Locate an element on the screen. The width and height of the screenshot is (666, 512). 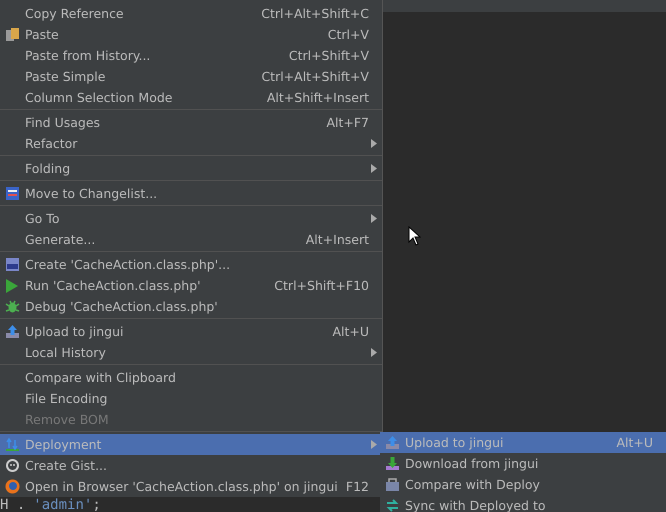
menu-item: Find Usages Alt+F7 is located at coordinates (191, 122).